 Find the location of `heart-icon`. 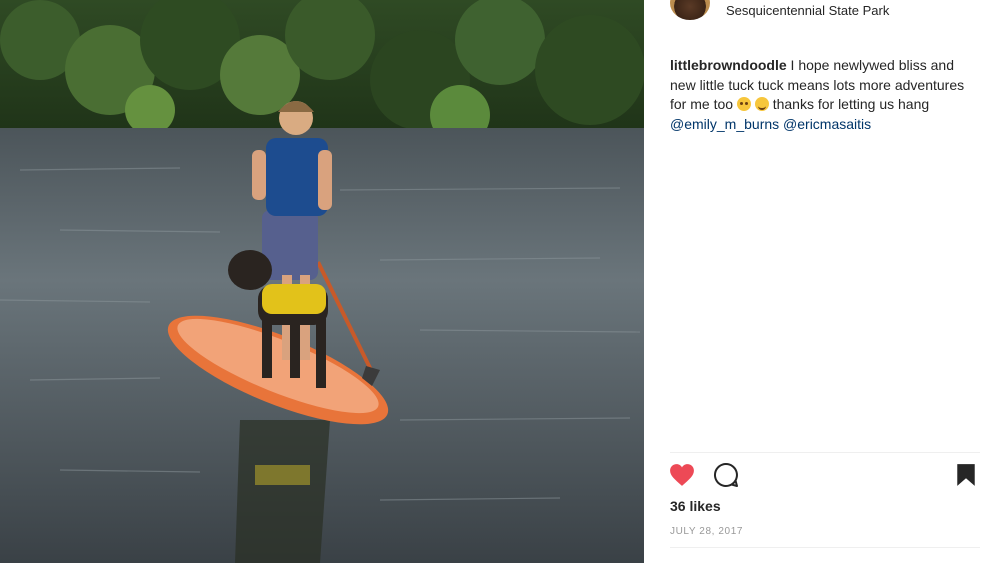

heart-icon is located at coordinates (682, 475).